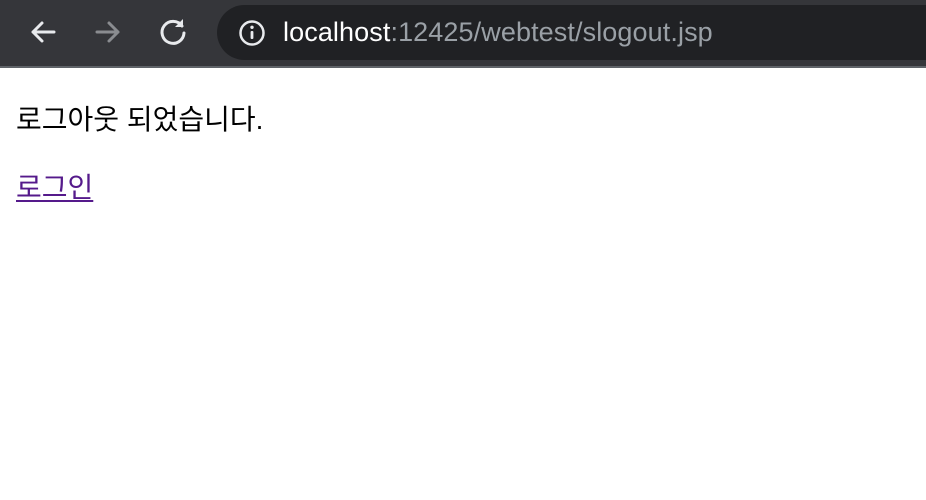 The height and width of the screenshot is (500, 926). Describe the element at coordinates (337, 32) in the screenshot. I see `url-host: localhost` at that location.